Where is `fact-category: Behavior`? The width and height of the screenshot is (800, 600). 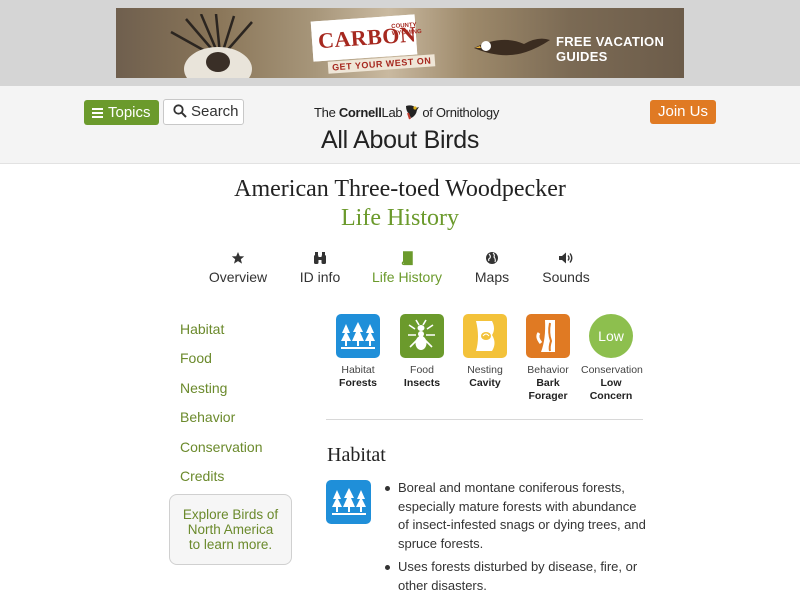
fact-category: Behavior is located at coordinates (548, 370).